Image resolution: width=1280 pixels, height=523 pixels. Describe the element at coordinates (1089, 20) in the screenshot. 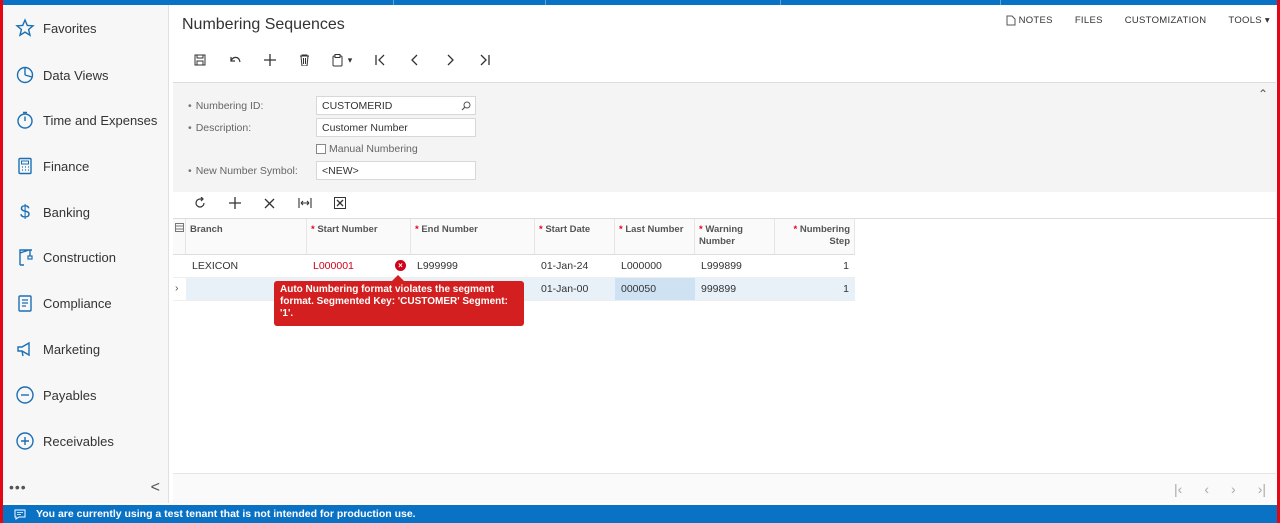

I see `files-link: FILES` at that location.